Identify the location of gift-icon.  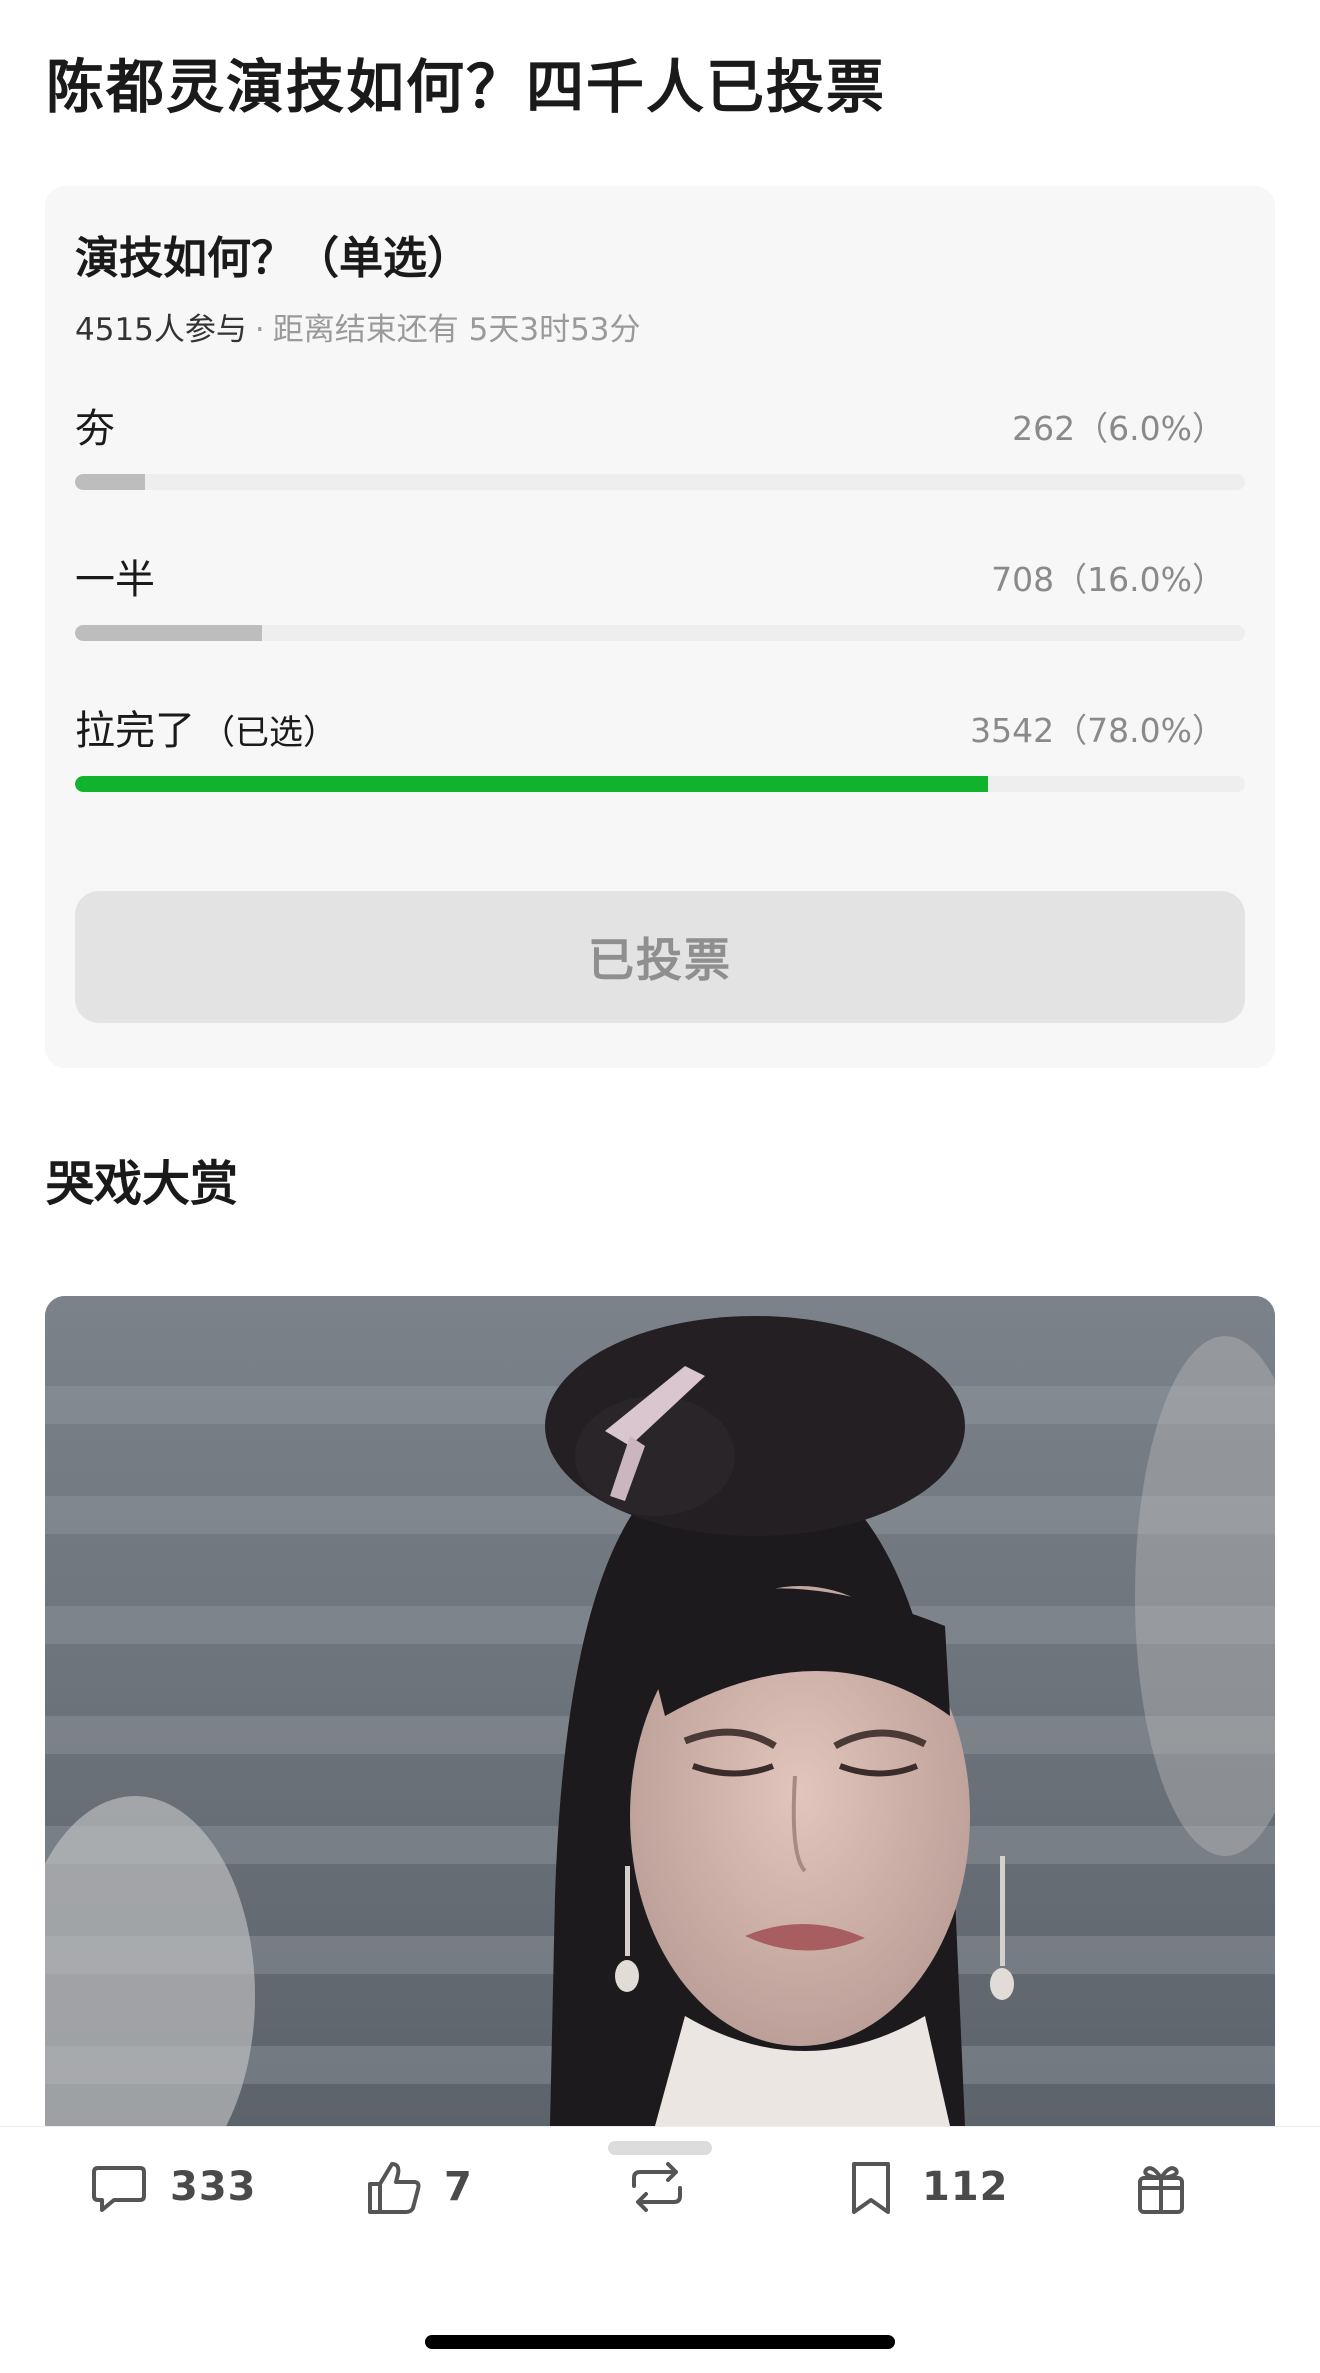
(1161, 2190).